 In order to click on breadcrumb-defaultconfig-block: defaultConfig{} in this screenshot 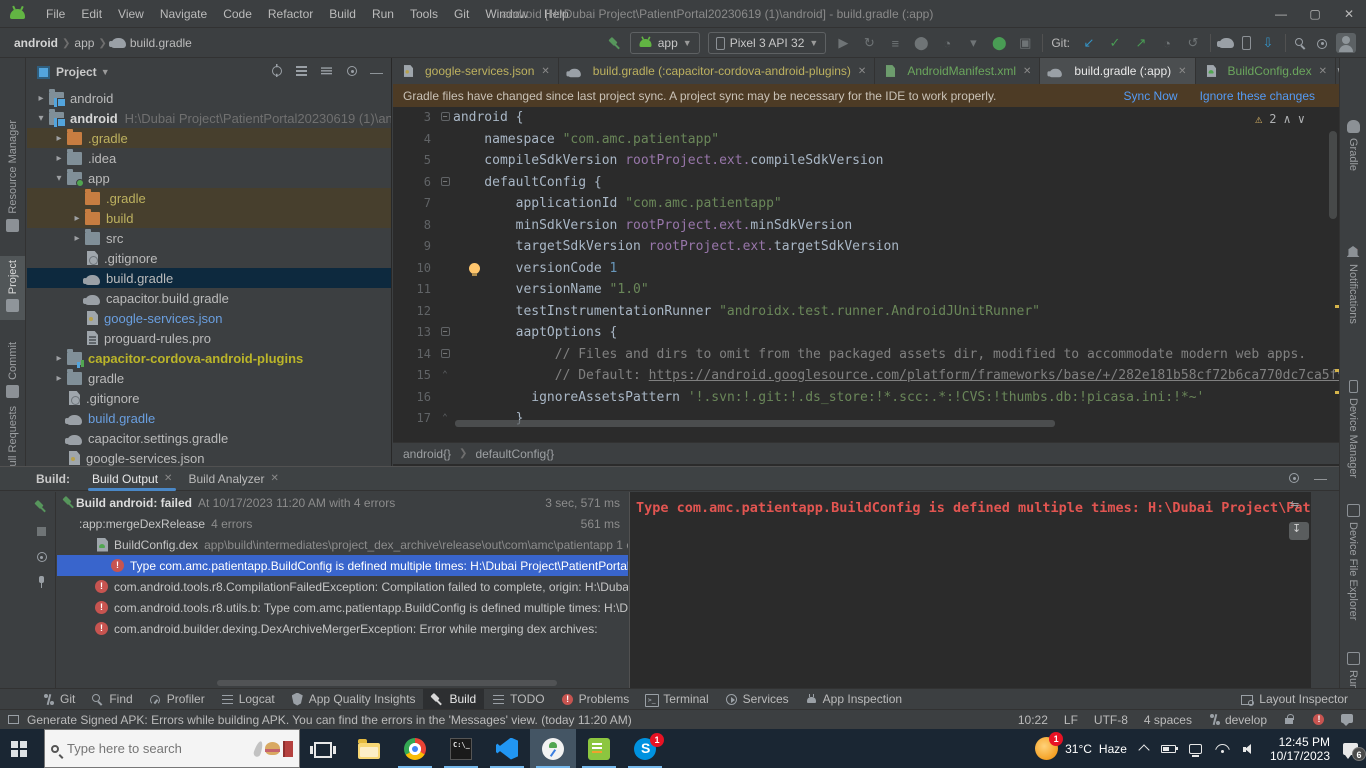, I will do `click(514, 454)`.